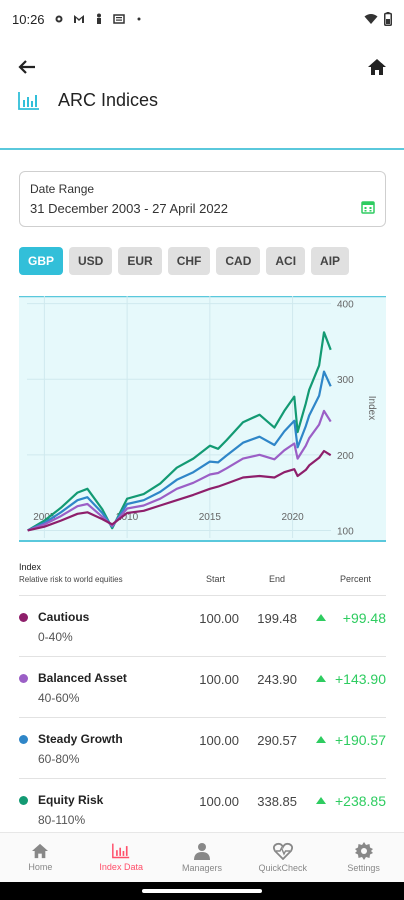 The height and width of the screenshot is (900, 404). I want to click on percent-change: +143.90, so click(360, 679).